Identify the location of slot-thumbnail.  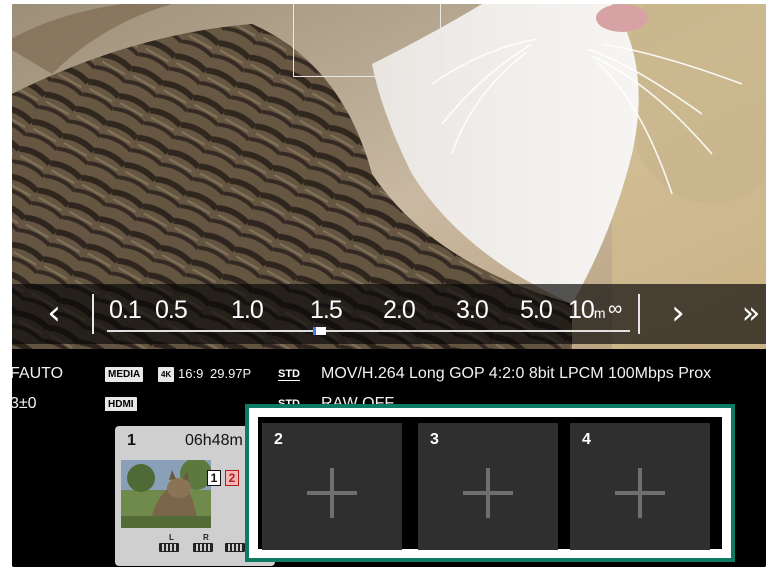
(166, 494).